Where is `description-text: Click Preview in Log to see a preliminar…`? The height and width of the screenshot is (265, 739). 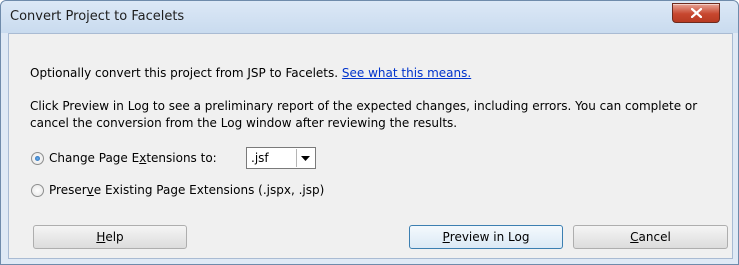 description-text: Click Preview in Log to see a preliminar… is located at coordinates (364, 114).